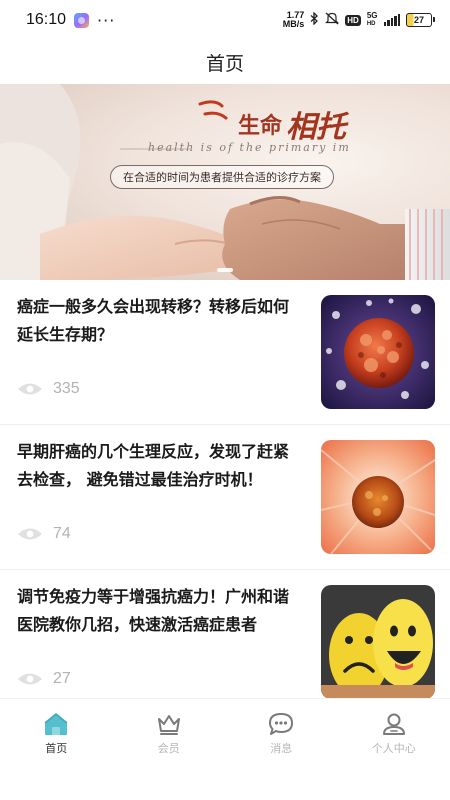 This screenshot has width=450, height=800. Describe the element at coordinates (260, 126) in the screenshot. I see `banner-headline-small: 生命` at that location.